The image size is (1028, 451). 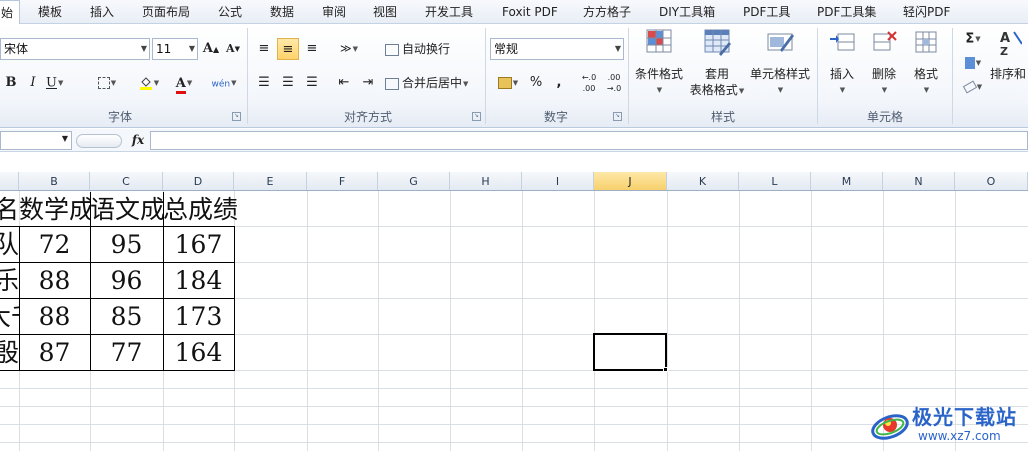 What do you see at coordinates (385, 12) in the screenshot?
I see `tab-view: 视图` at bounding box center [385, 12].